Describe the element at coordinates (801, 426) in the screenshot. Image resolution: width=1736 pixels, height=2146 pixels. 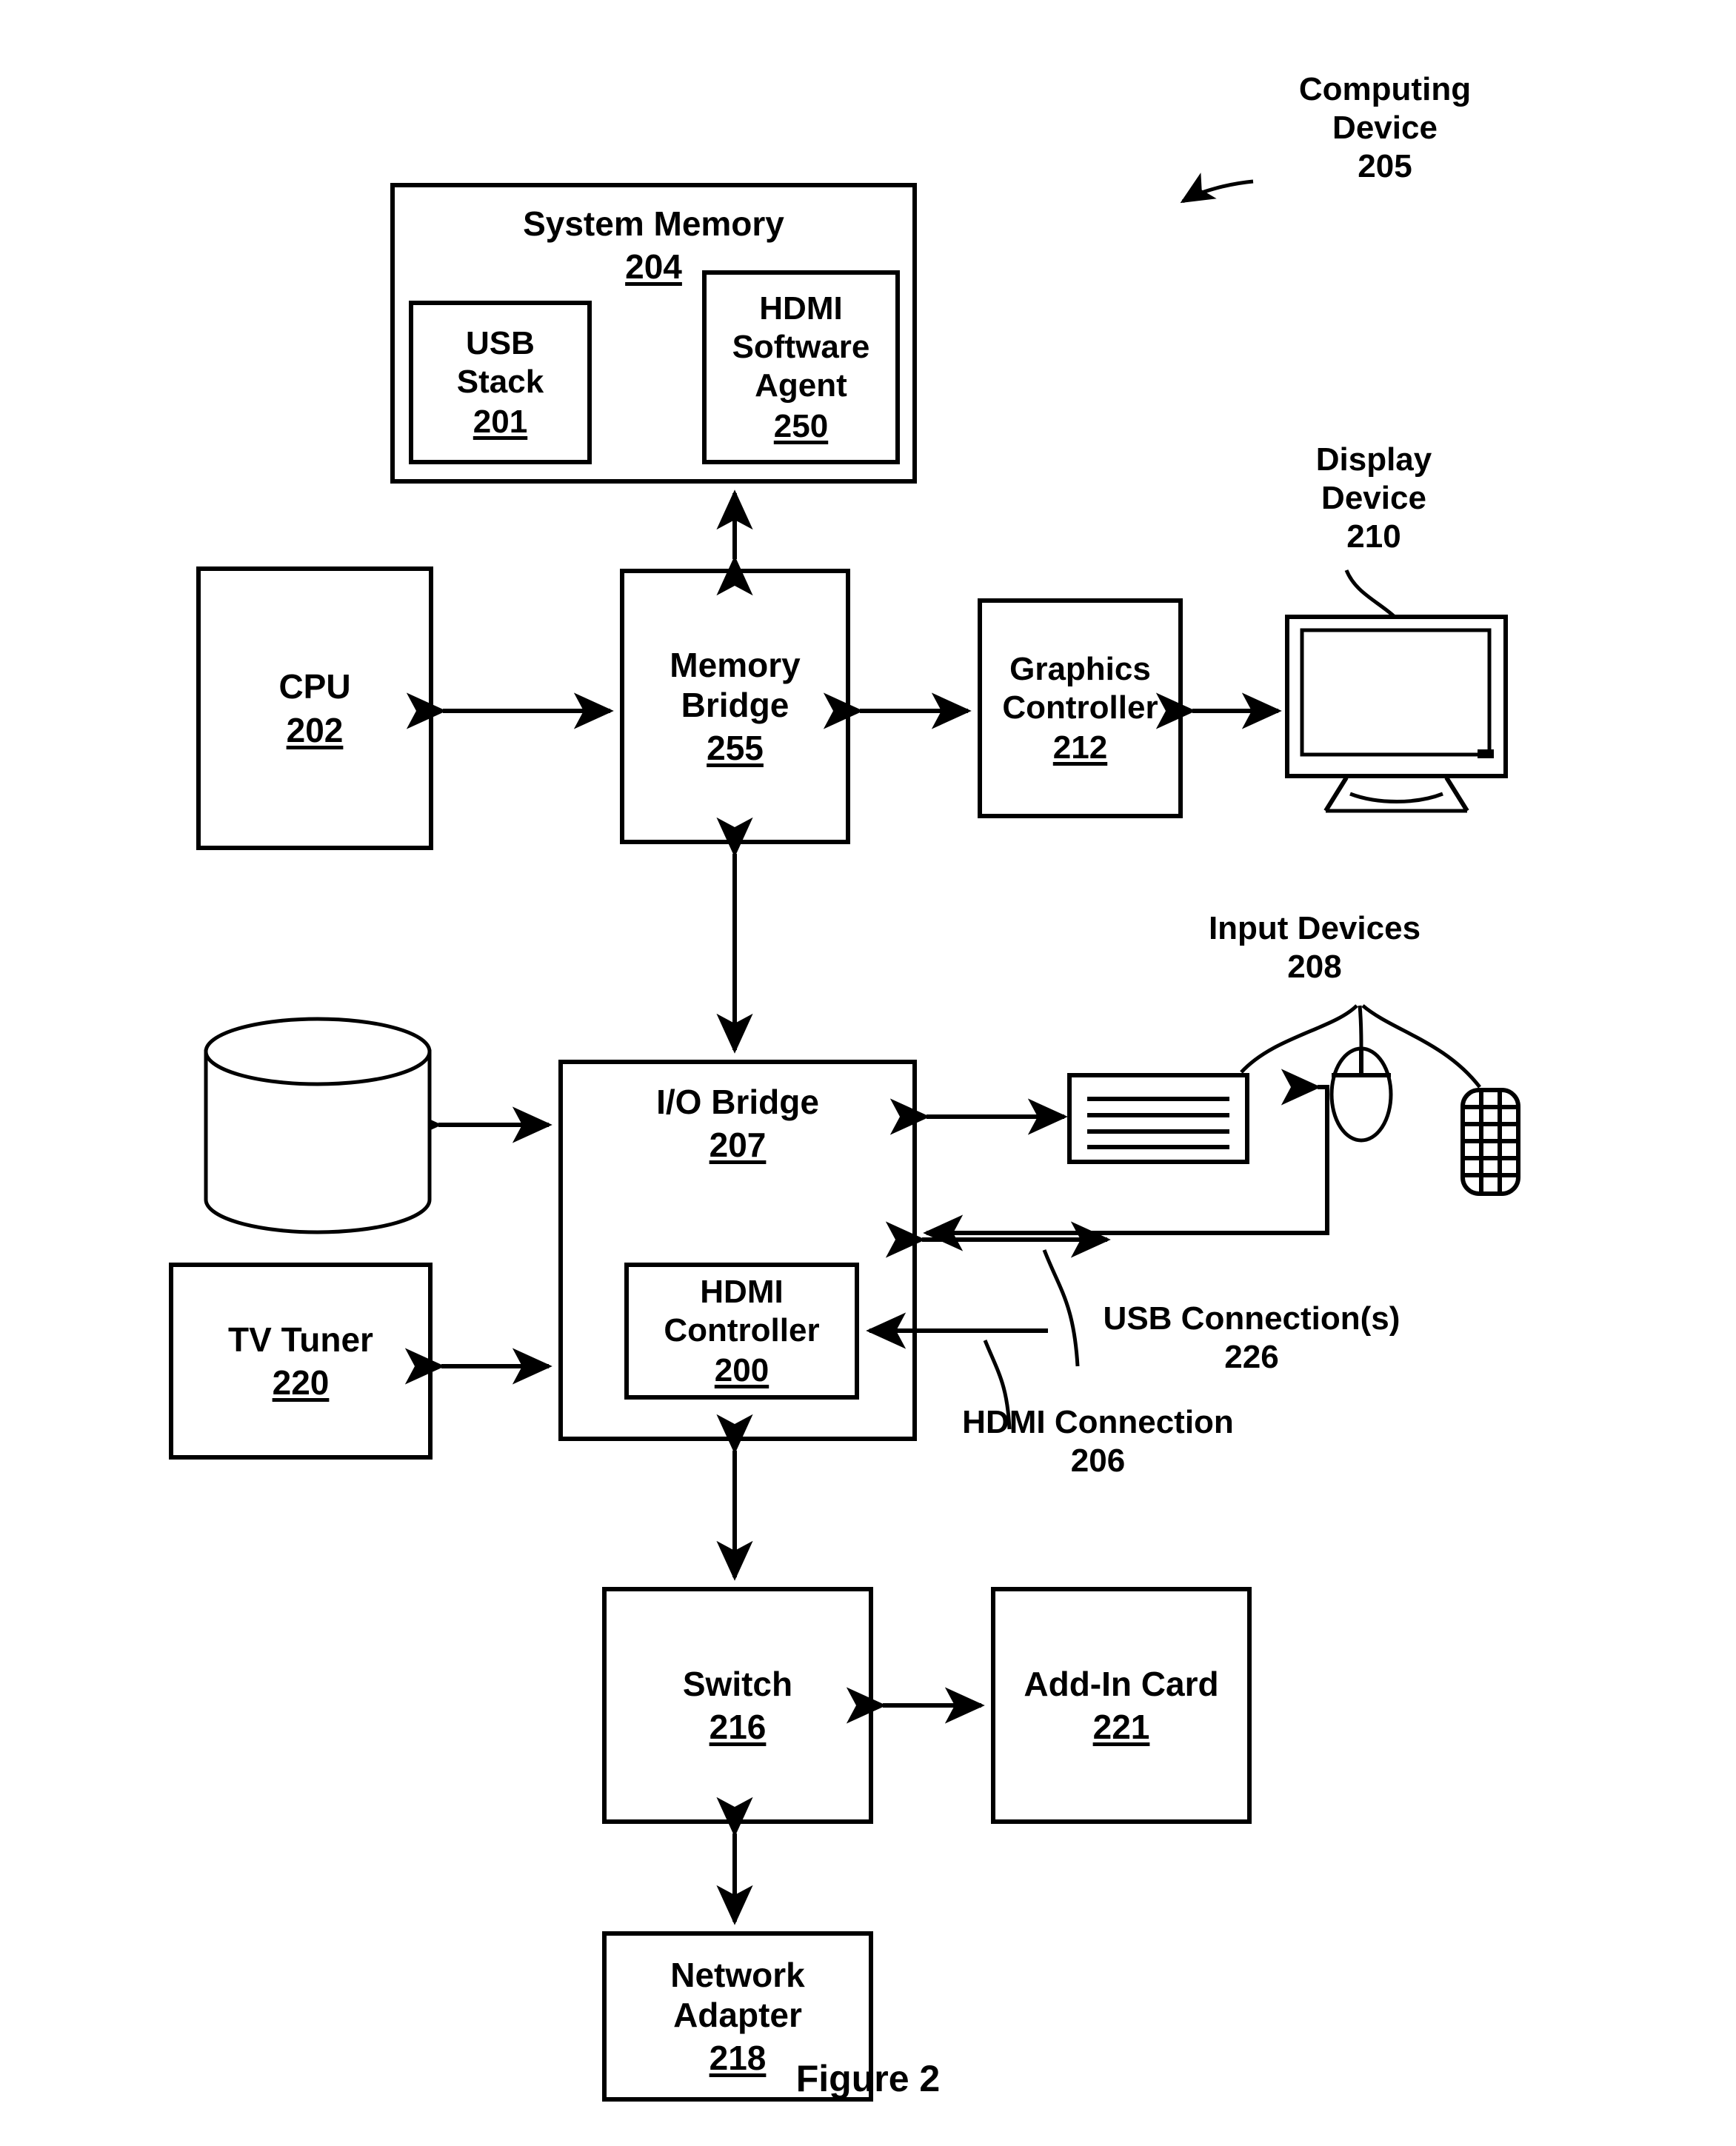
I see `block-hdmi-software-agent-number: 250` at that location.